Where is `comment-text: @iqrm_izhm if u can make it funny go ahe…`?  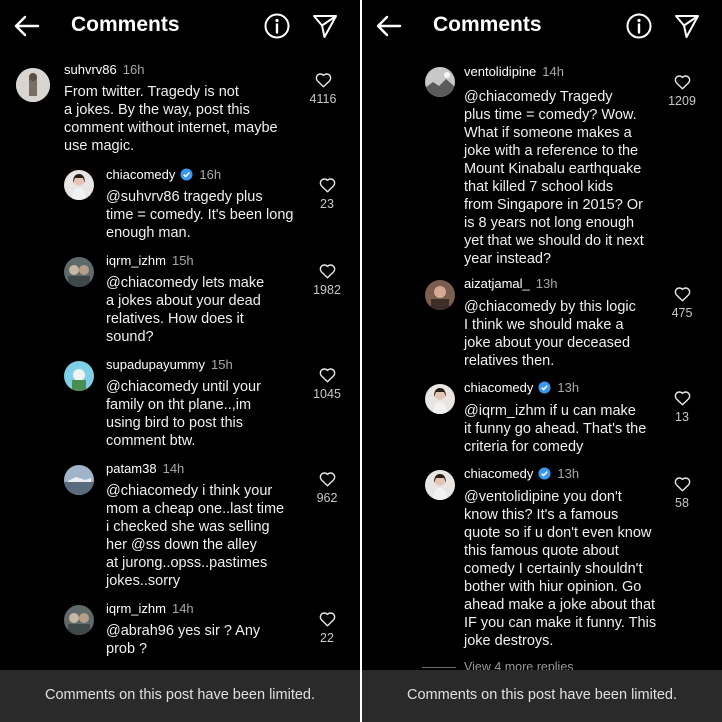
comment-text: @iqrm_izhm if u can make it funny go ahe… is located at coordinates (555, 429).